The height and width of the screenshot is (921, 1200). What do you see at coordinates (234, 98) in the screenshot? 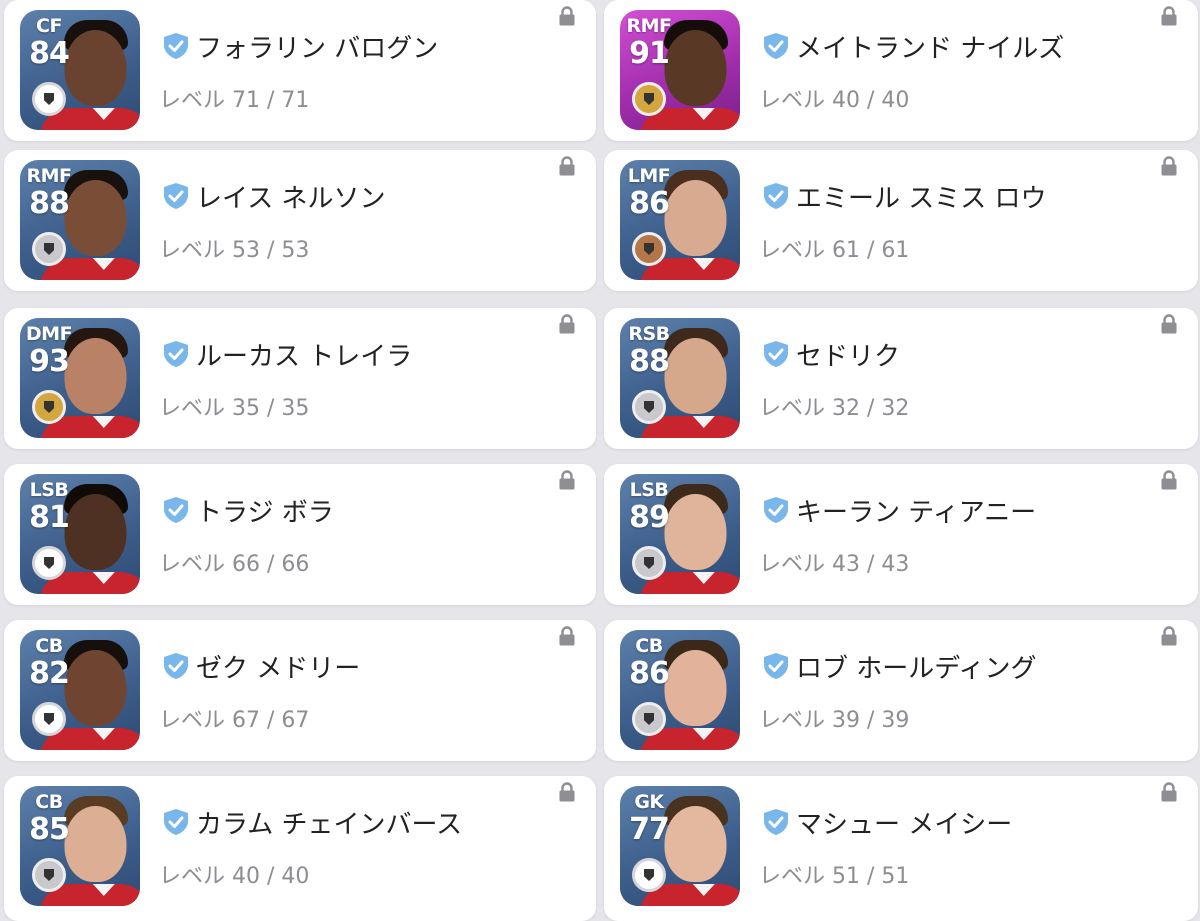
I see `player-level: レベル 71 / 71` at bounding box center [234, 98].